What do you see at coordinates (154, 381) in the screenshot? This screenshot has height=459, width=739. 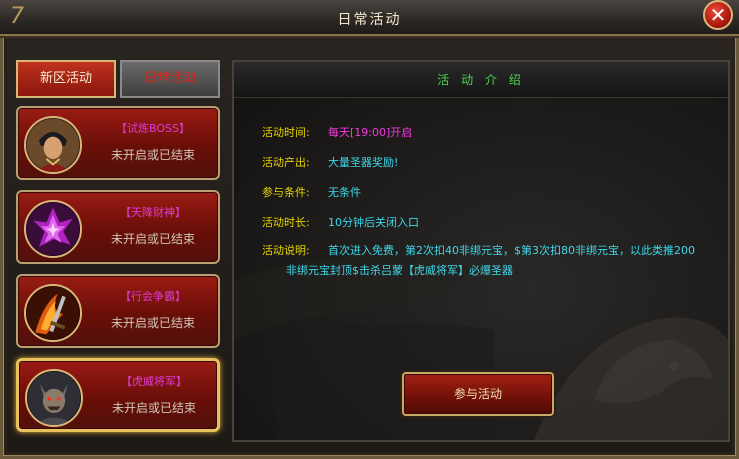 I see `event-name: 【虎威将军】` at bounding box center [154, 381].